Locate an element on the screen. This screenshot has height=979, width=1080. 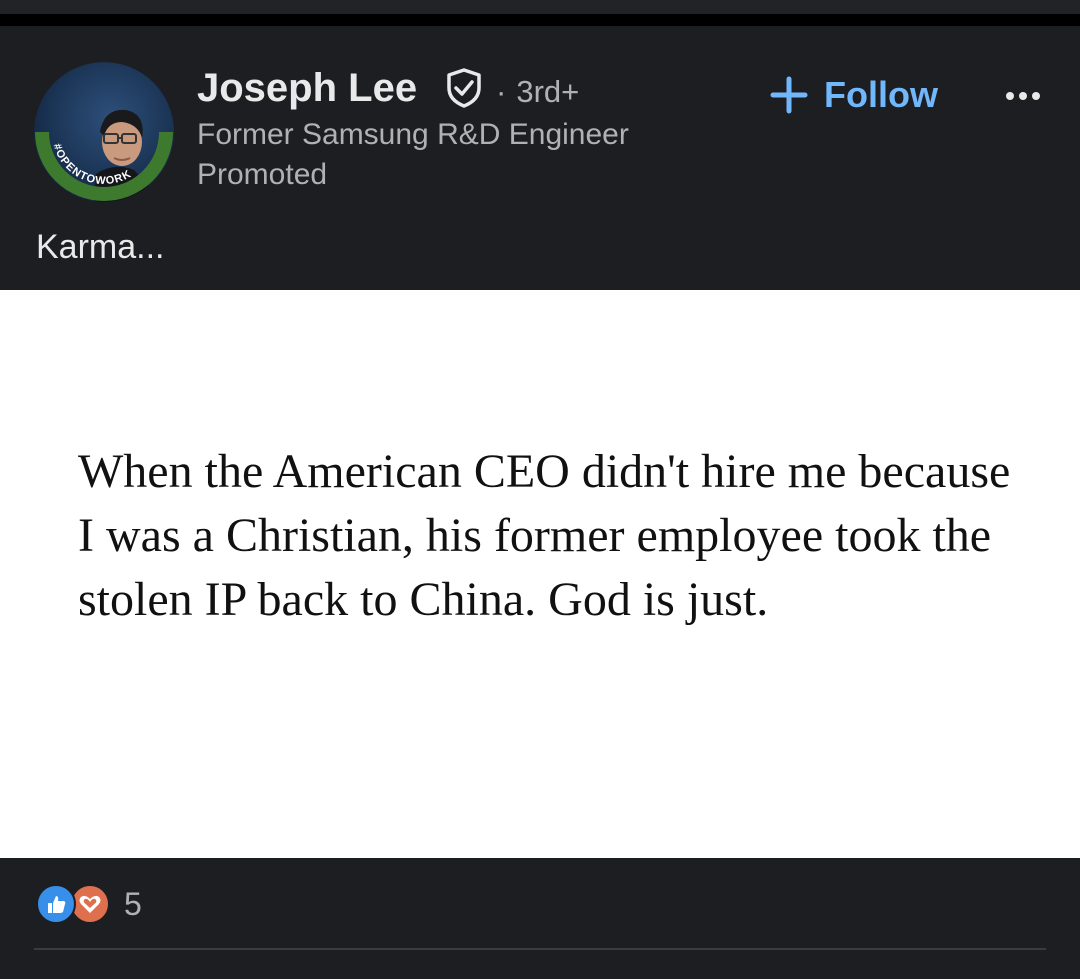
author-headline: Former Samsung R&D Engineer is located at coordinates (413, 134).